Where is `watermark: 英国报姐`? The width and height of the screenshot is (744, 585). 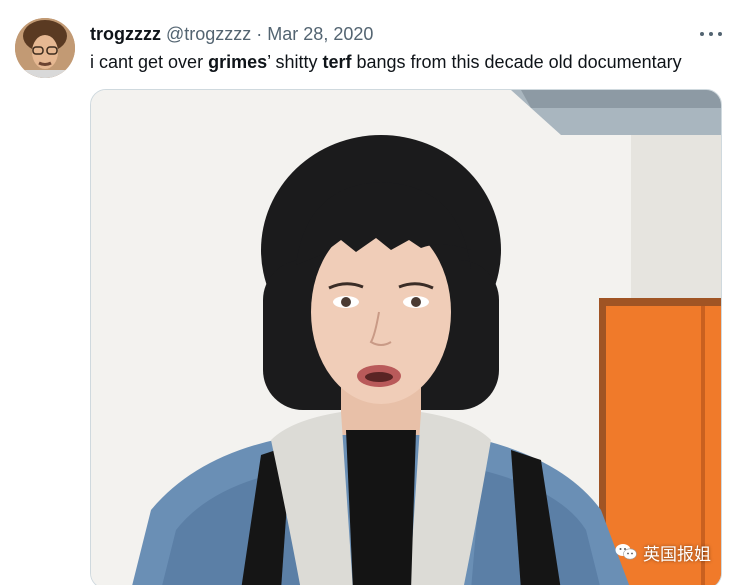
watermark: 英国报姐 is located at coordinates (663, 552).